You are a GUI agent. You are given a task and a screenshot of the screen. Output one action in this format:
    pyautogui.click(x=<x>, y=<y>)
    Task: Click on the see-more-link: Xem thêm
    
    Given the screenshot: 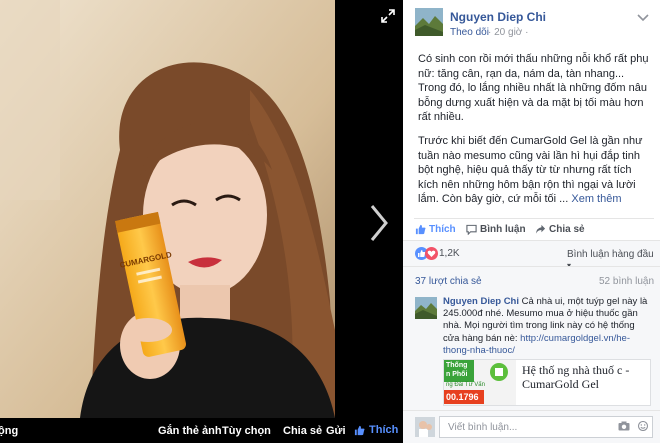 What is the action you would take?
    pyautogui.click(x=596, y=199)
    